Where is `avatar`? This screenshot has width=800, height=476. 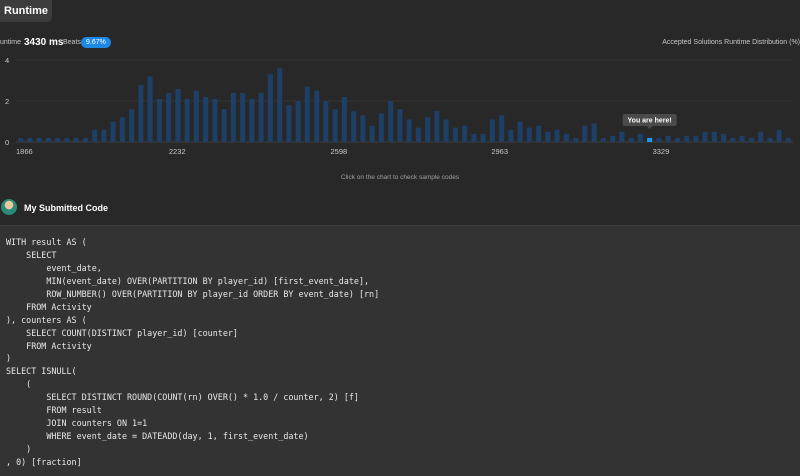
avatar is located at coordinates (9, 207).